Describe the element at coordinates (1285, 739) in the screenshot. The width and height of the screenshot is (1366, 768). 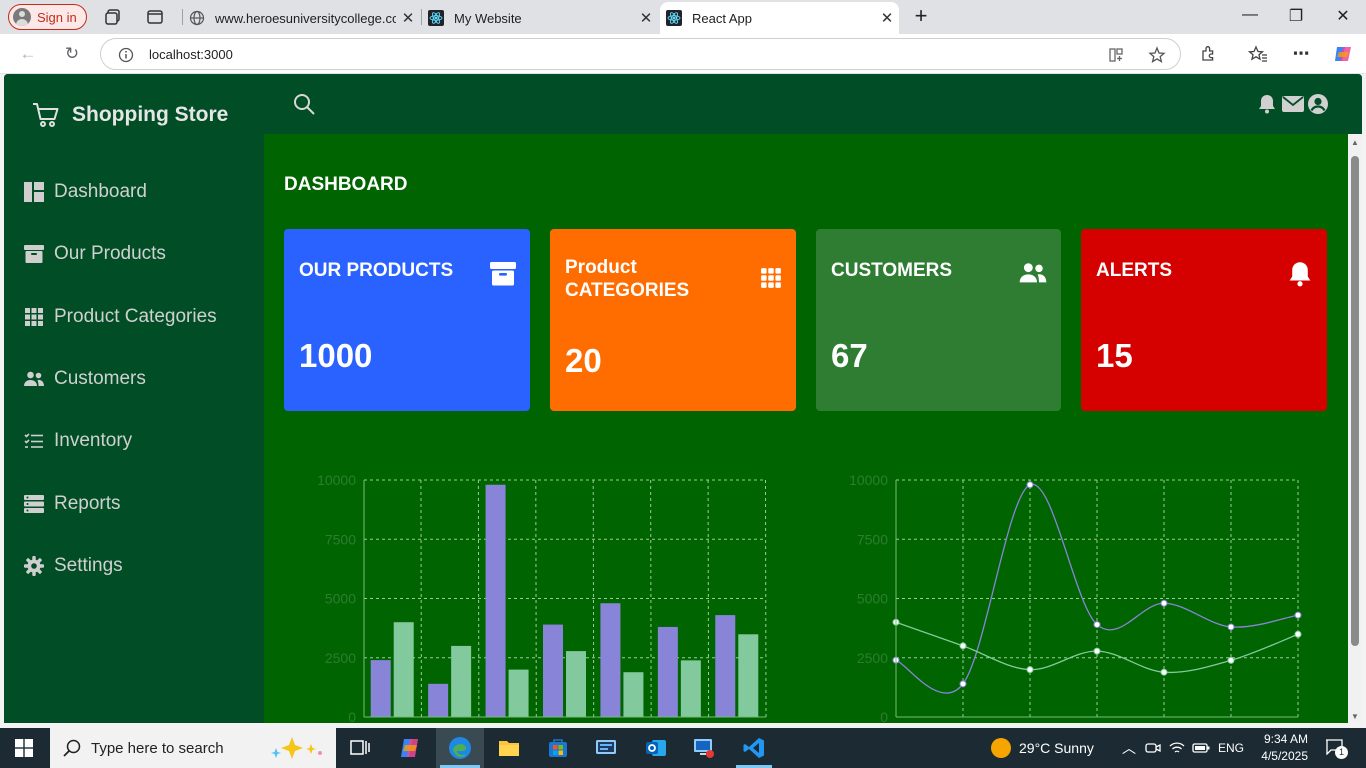
I see `clock-time: 9:34 AM` at that location.